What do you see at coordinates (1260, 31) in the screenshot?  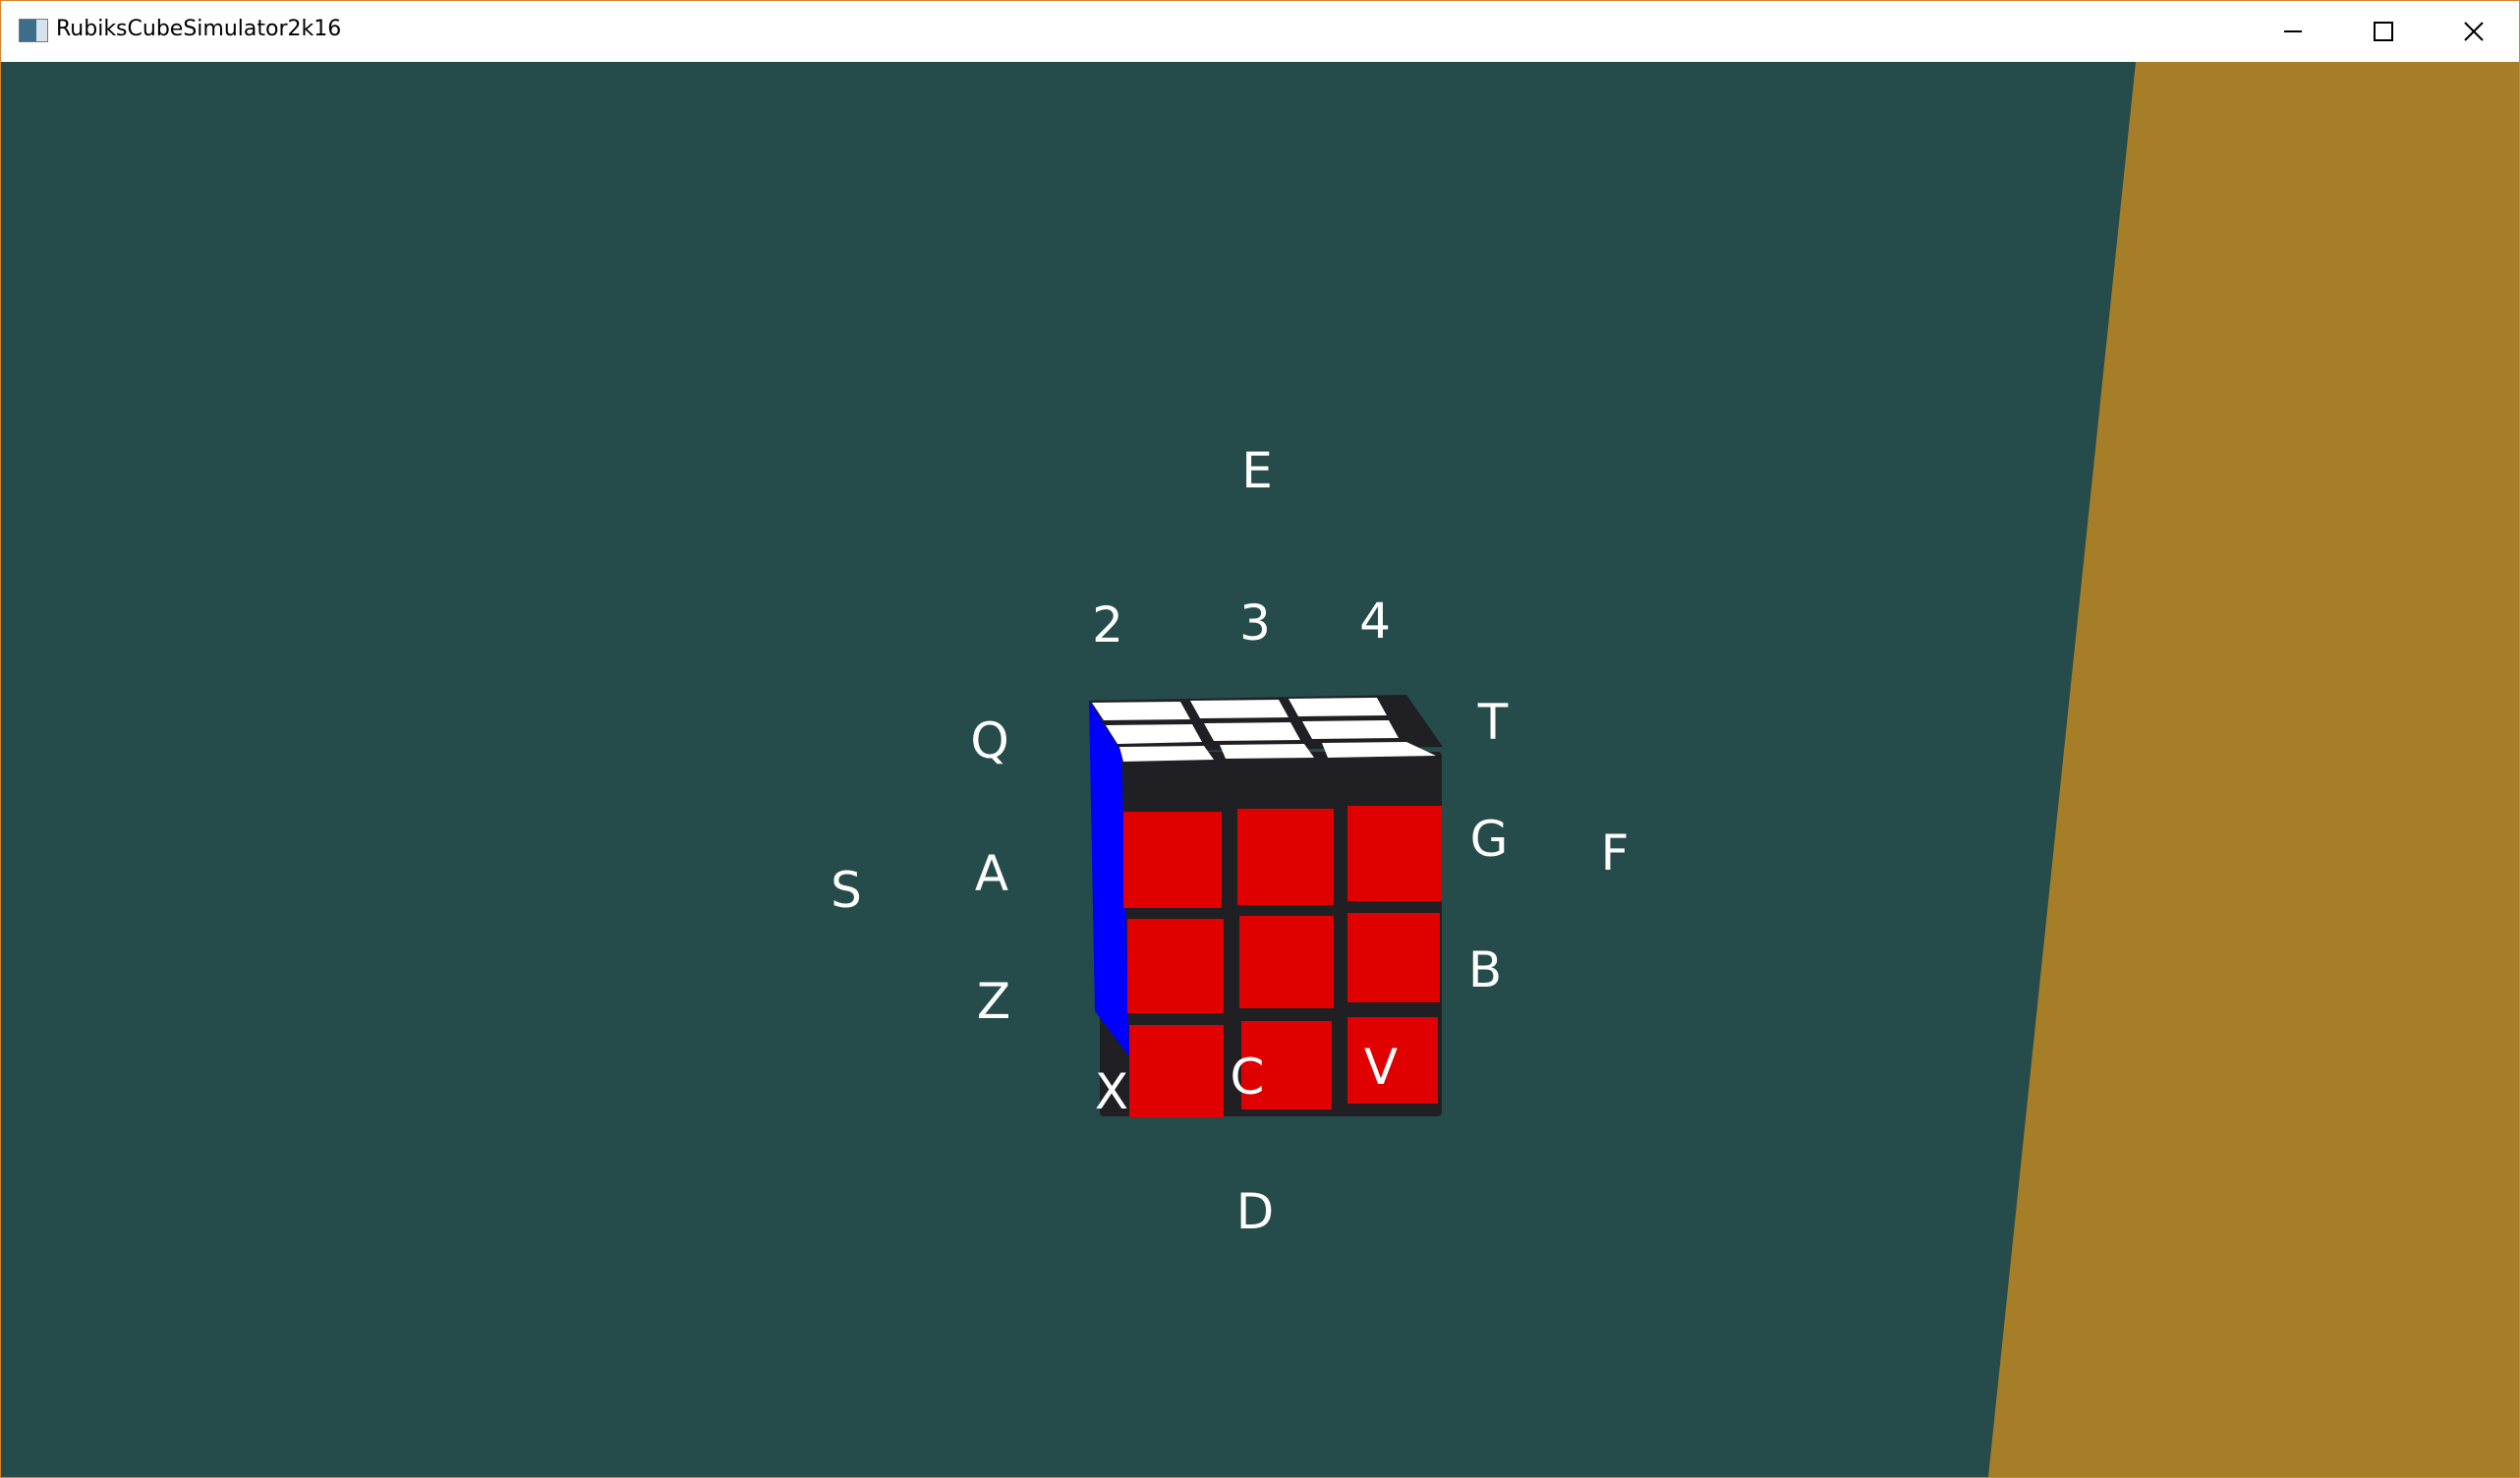 I see `title-bar: RubiksCubeSimulator2k16` at bounding box center [1260, 31].